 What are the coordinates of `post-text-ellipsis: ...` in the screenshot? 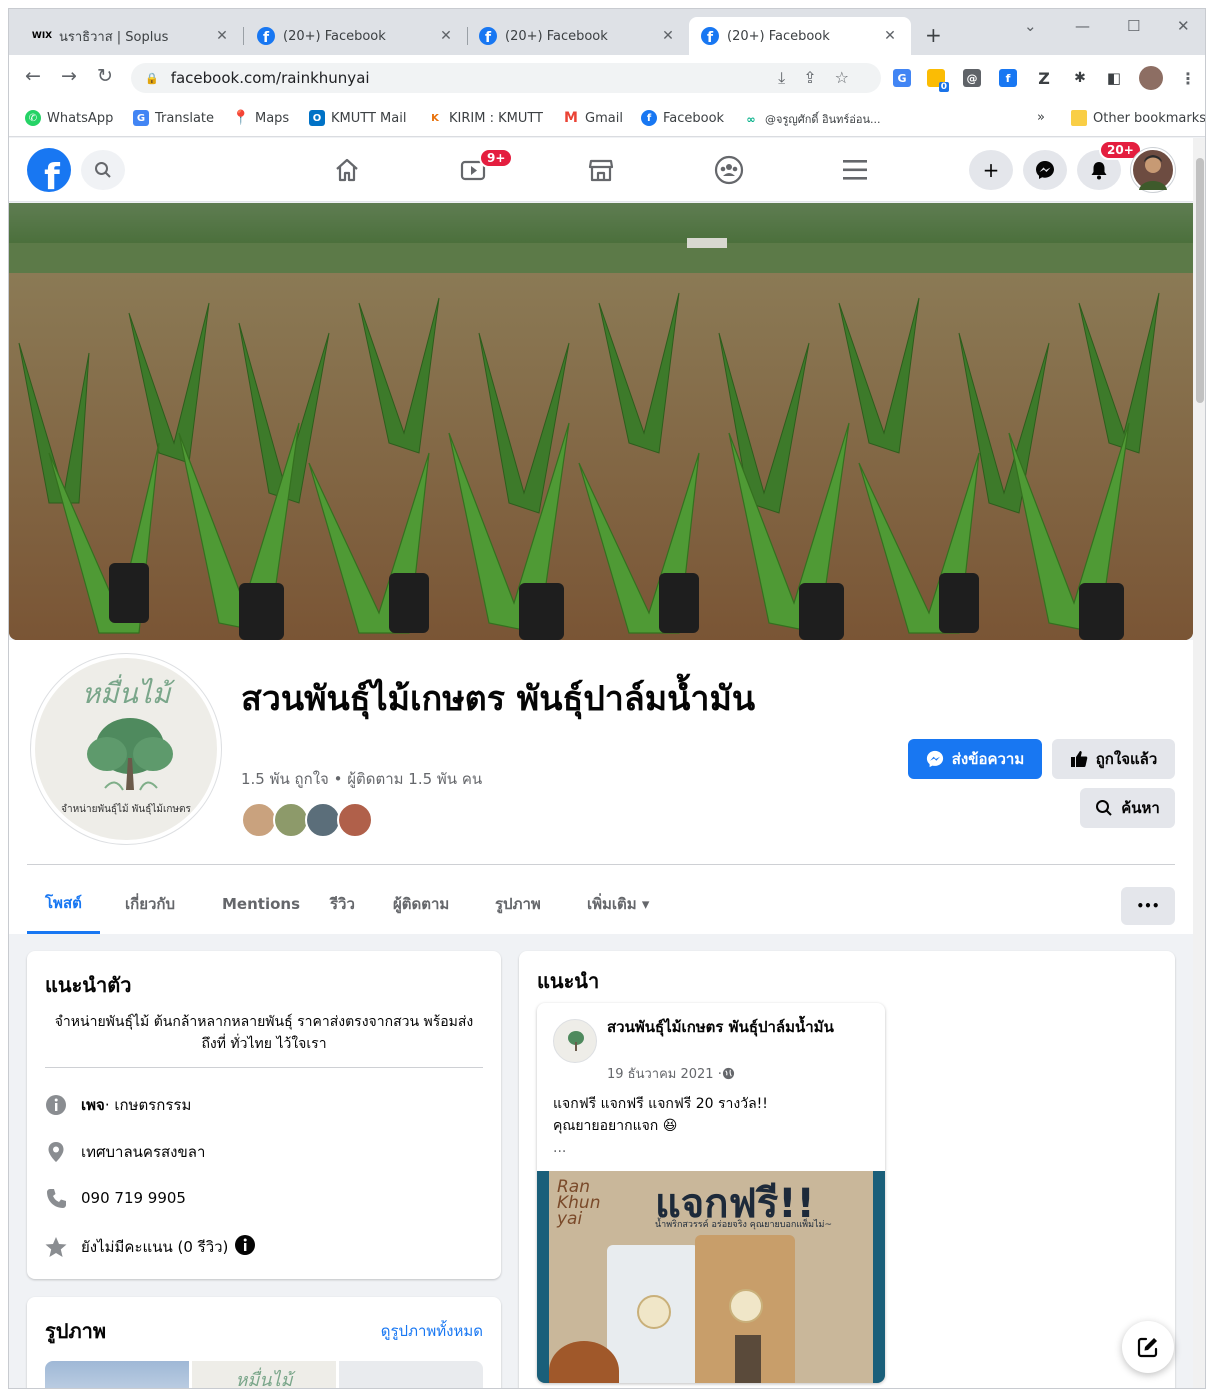 It's located at (560, 1148).